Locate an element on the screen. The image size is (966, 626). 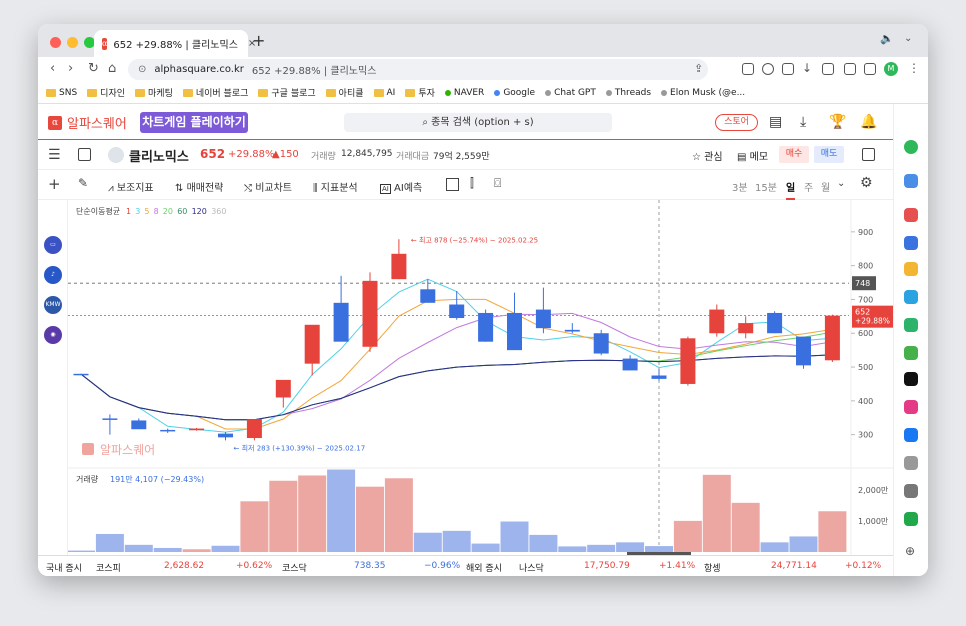
bookmark-label: 구글 블로그 is located at coordinates (293, 94).